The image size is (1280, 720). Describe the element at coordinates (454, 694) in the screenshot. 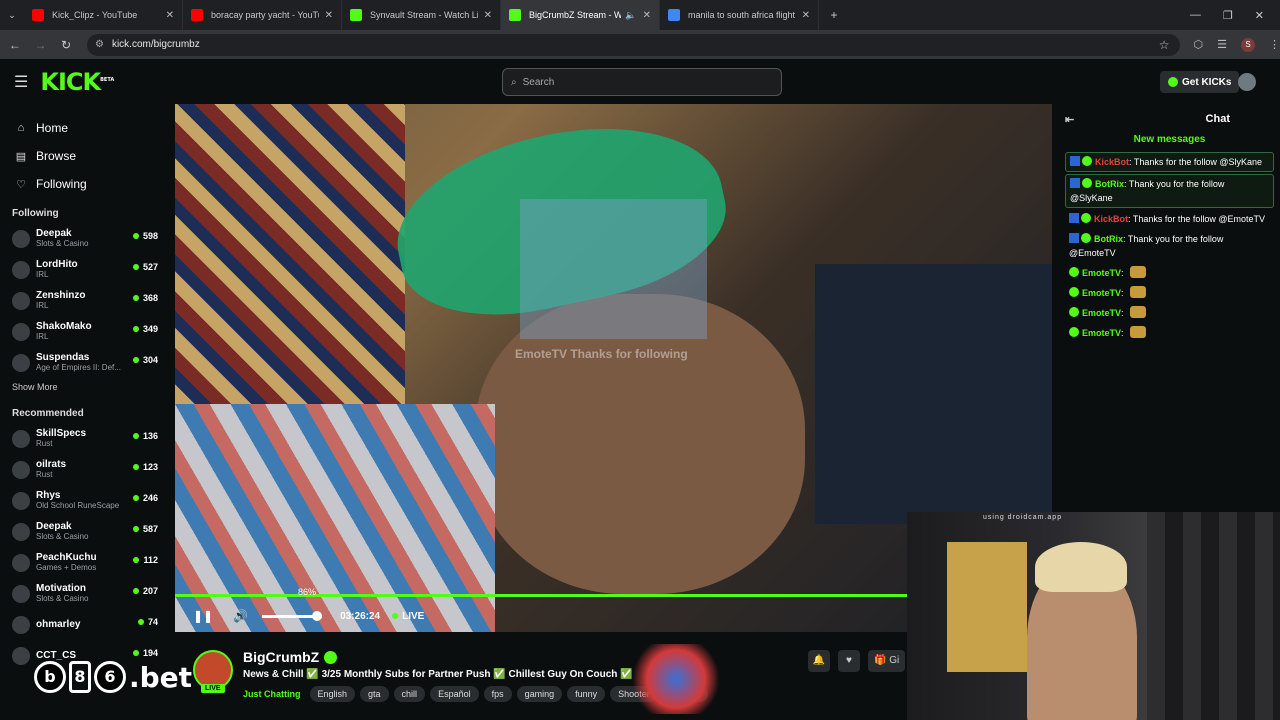

I see `tag-chip: Español` at that location.